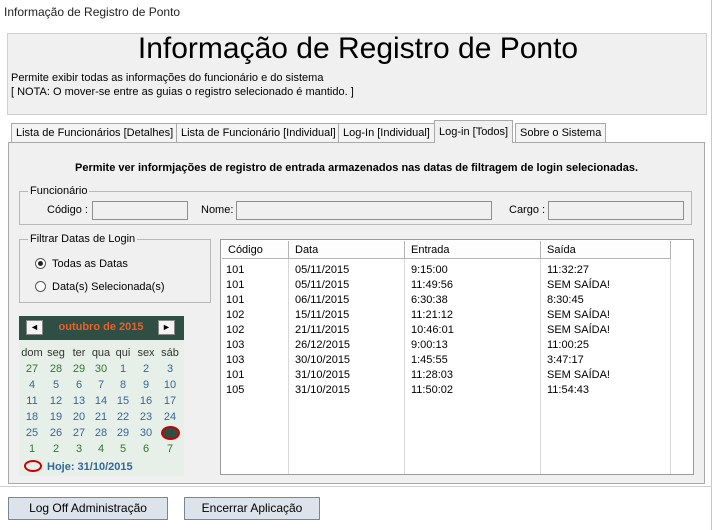 The height and width of the screenshot is (530, 716). I want to click on table-cell: 1:45:55, so click(429, 360).